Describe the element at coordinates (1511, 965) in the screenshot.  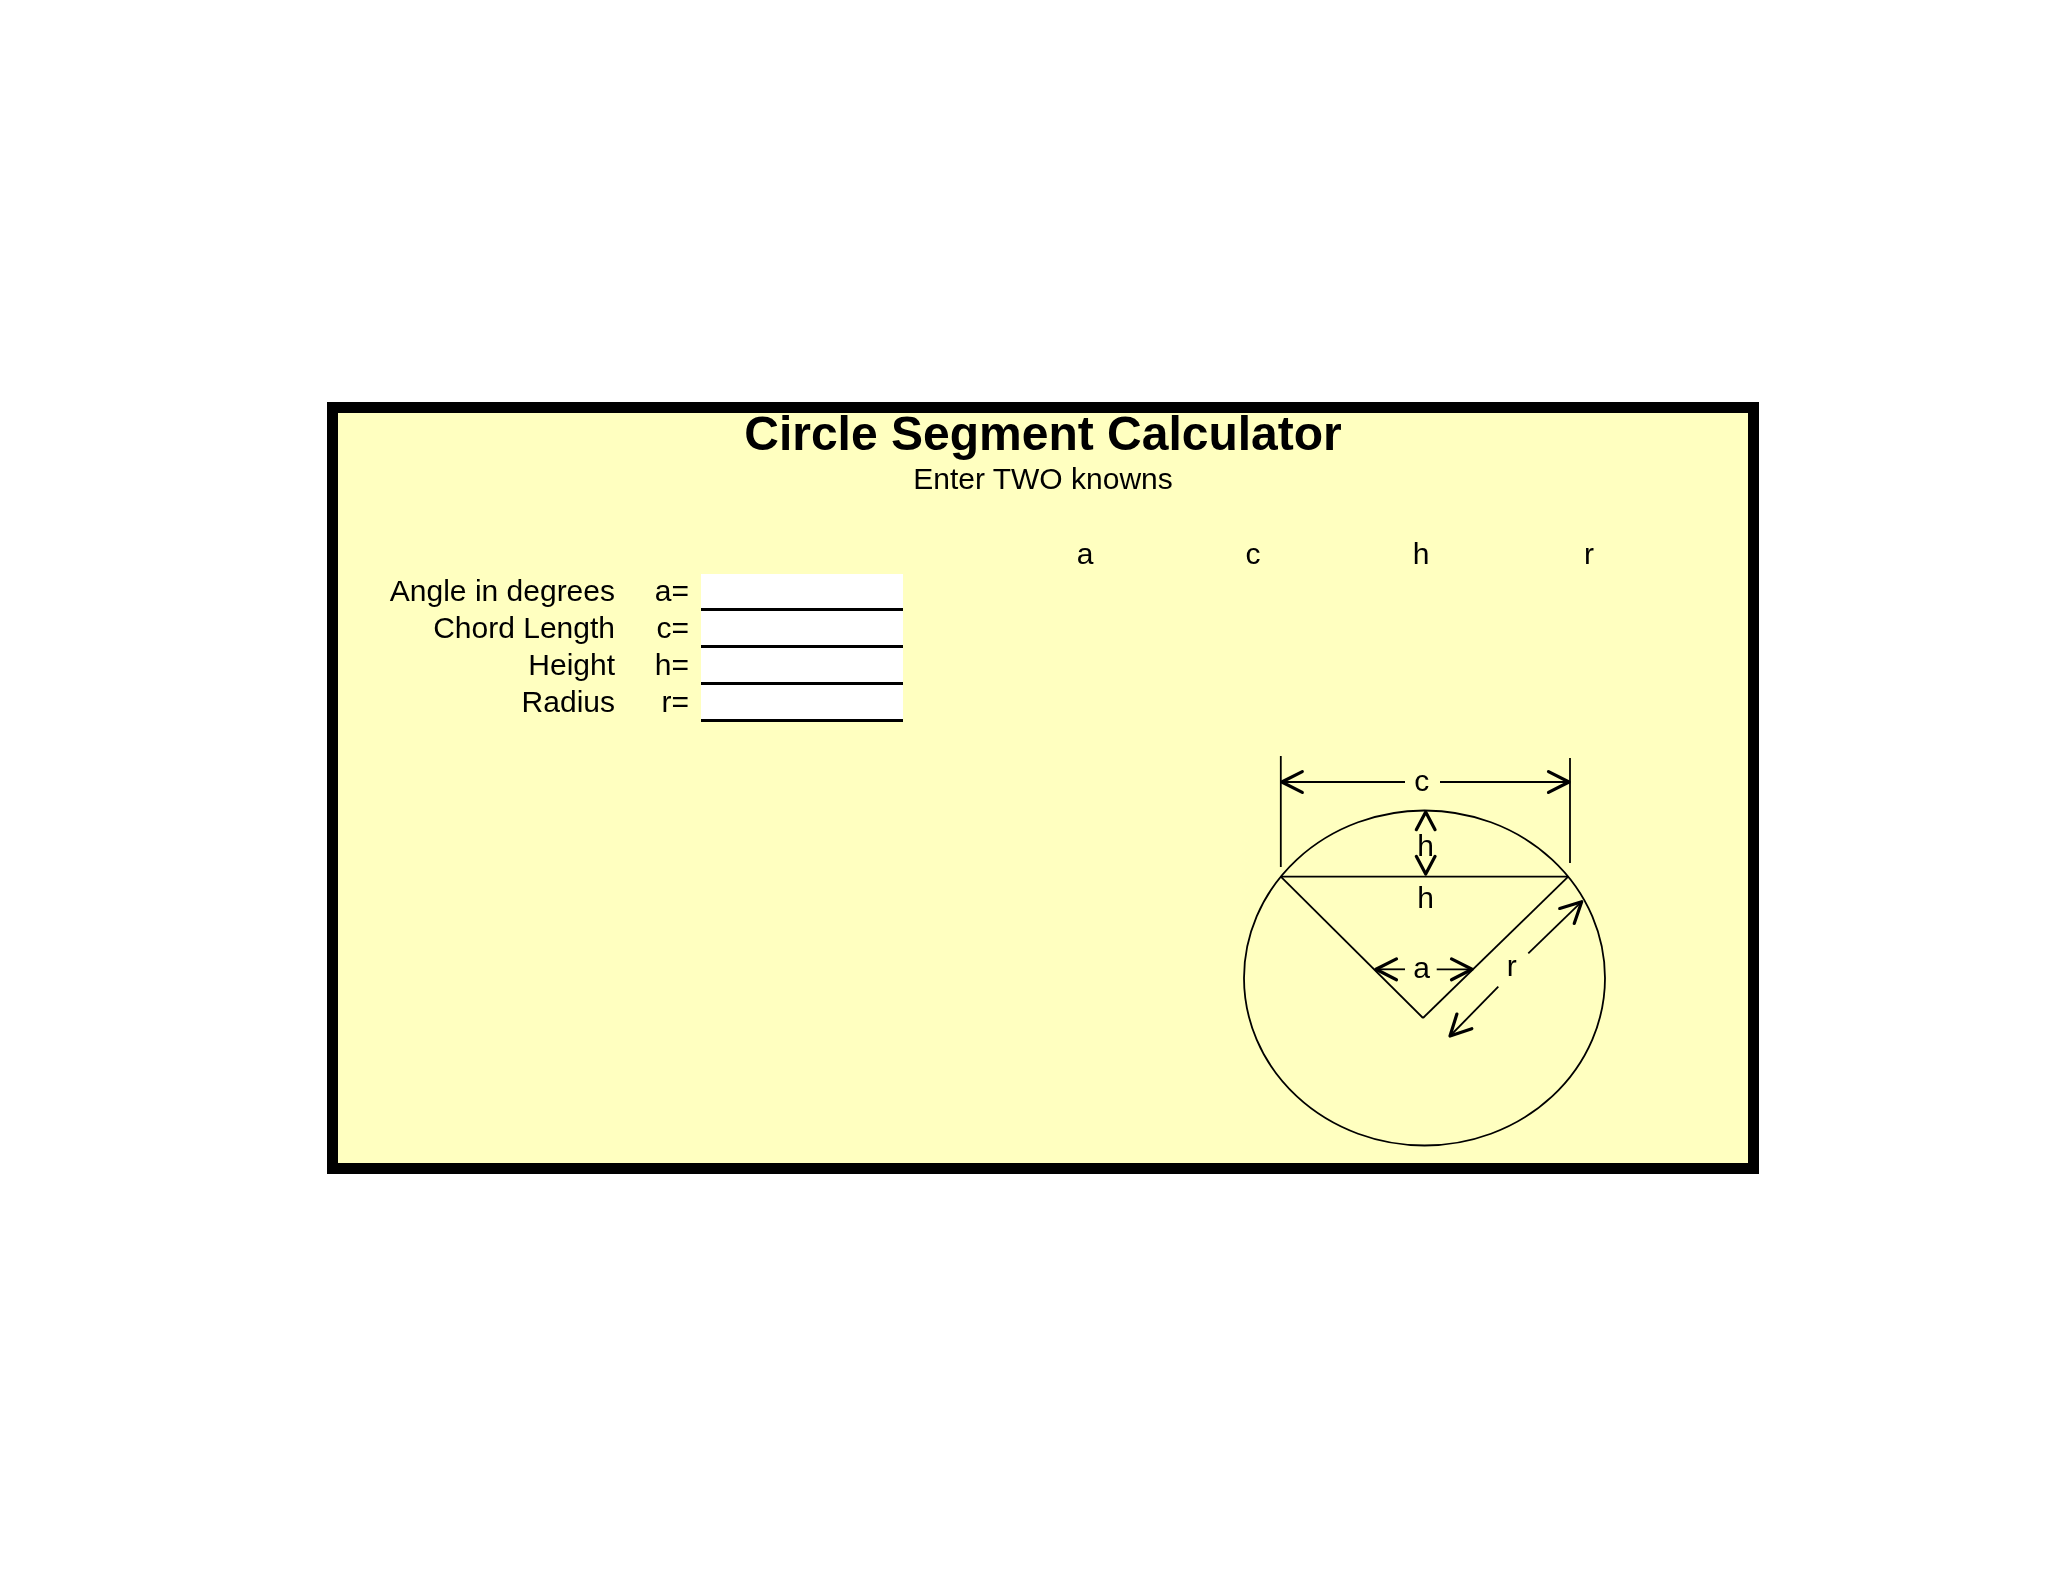
I see `dimension-label: r` at that location.